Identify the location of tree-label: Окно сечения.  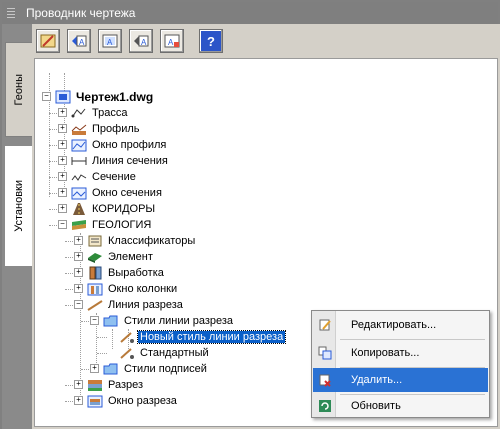
(127, 193).